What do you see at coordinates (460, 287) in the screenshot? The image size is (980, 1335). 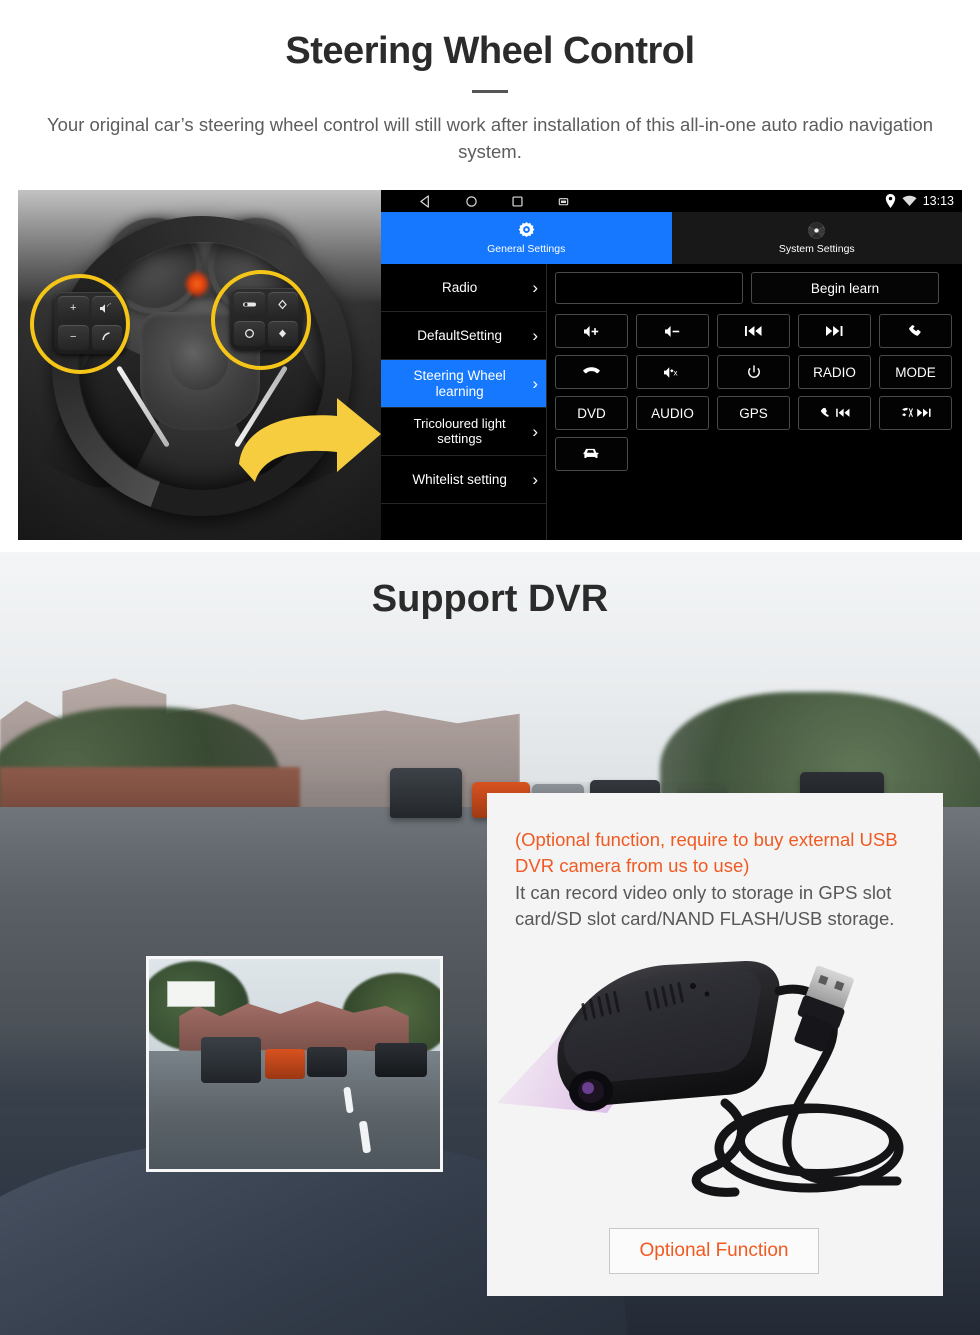 I see `menu-item-radio-label: Radio` at bounding box center [460, 287].